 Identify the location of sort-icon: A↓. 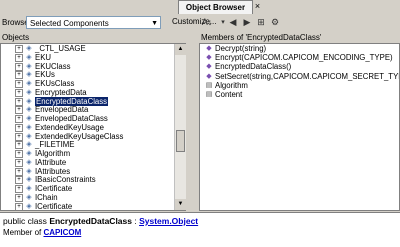
(207, 22).